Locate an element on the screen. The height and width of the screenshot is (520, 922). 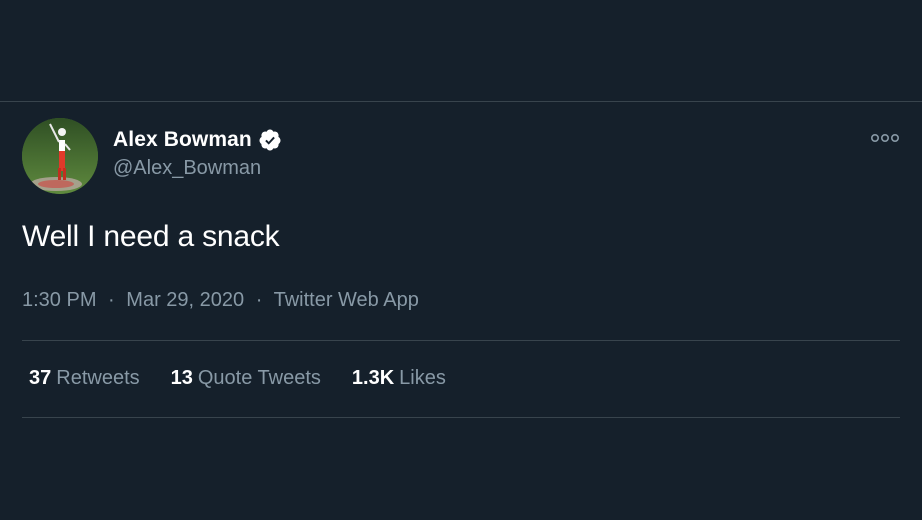
retweets-count: 37 is located at coordinates (40, 378).